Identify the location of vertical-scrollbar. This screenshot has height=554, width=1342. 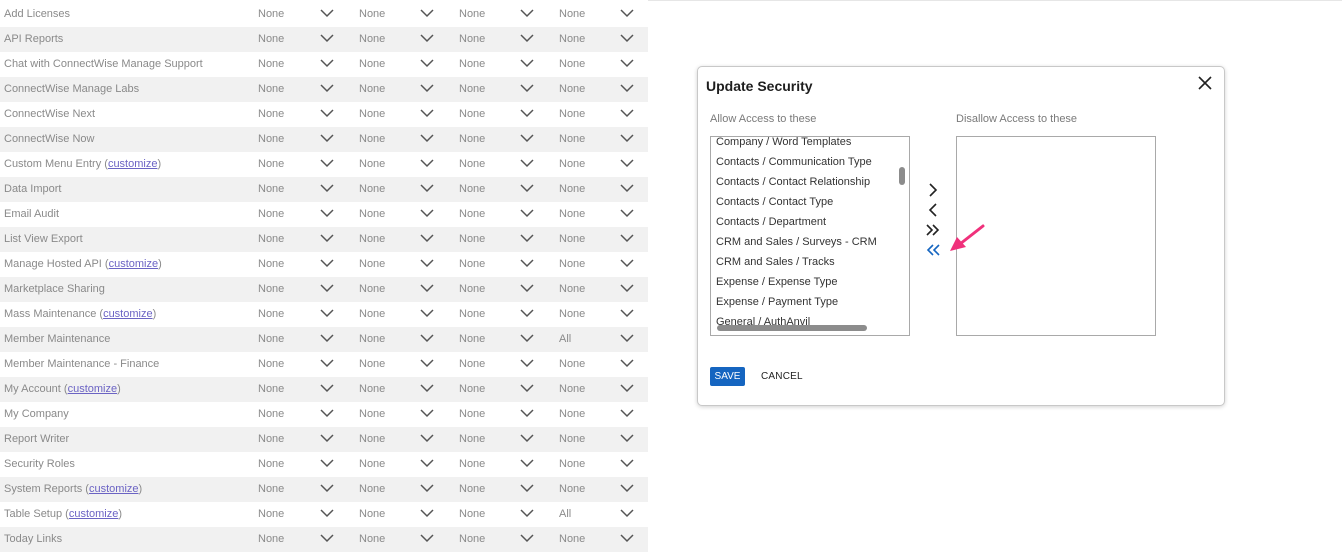
(902, 176).